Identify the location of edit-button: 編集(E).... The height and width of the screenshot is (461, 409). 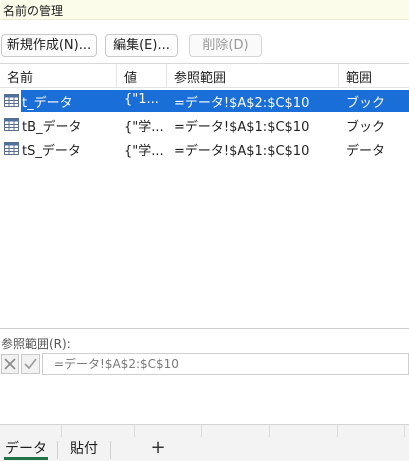
(141, 45).